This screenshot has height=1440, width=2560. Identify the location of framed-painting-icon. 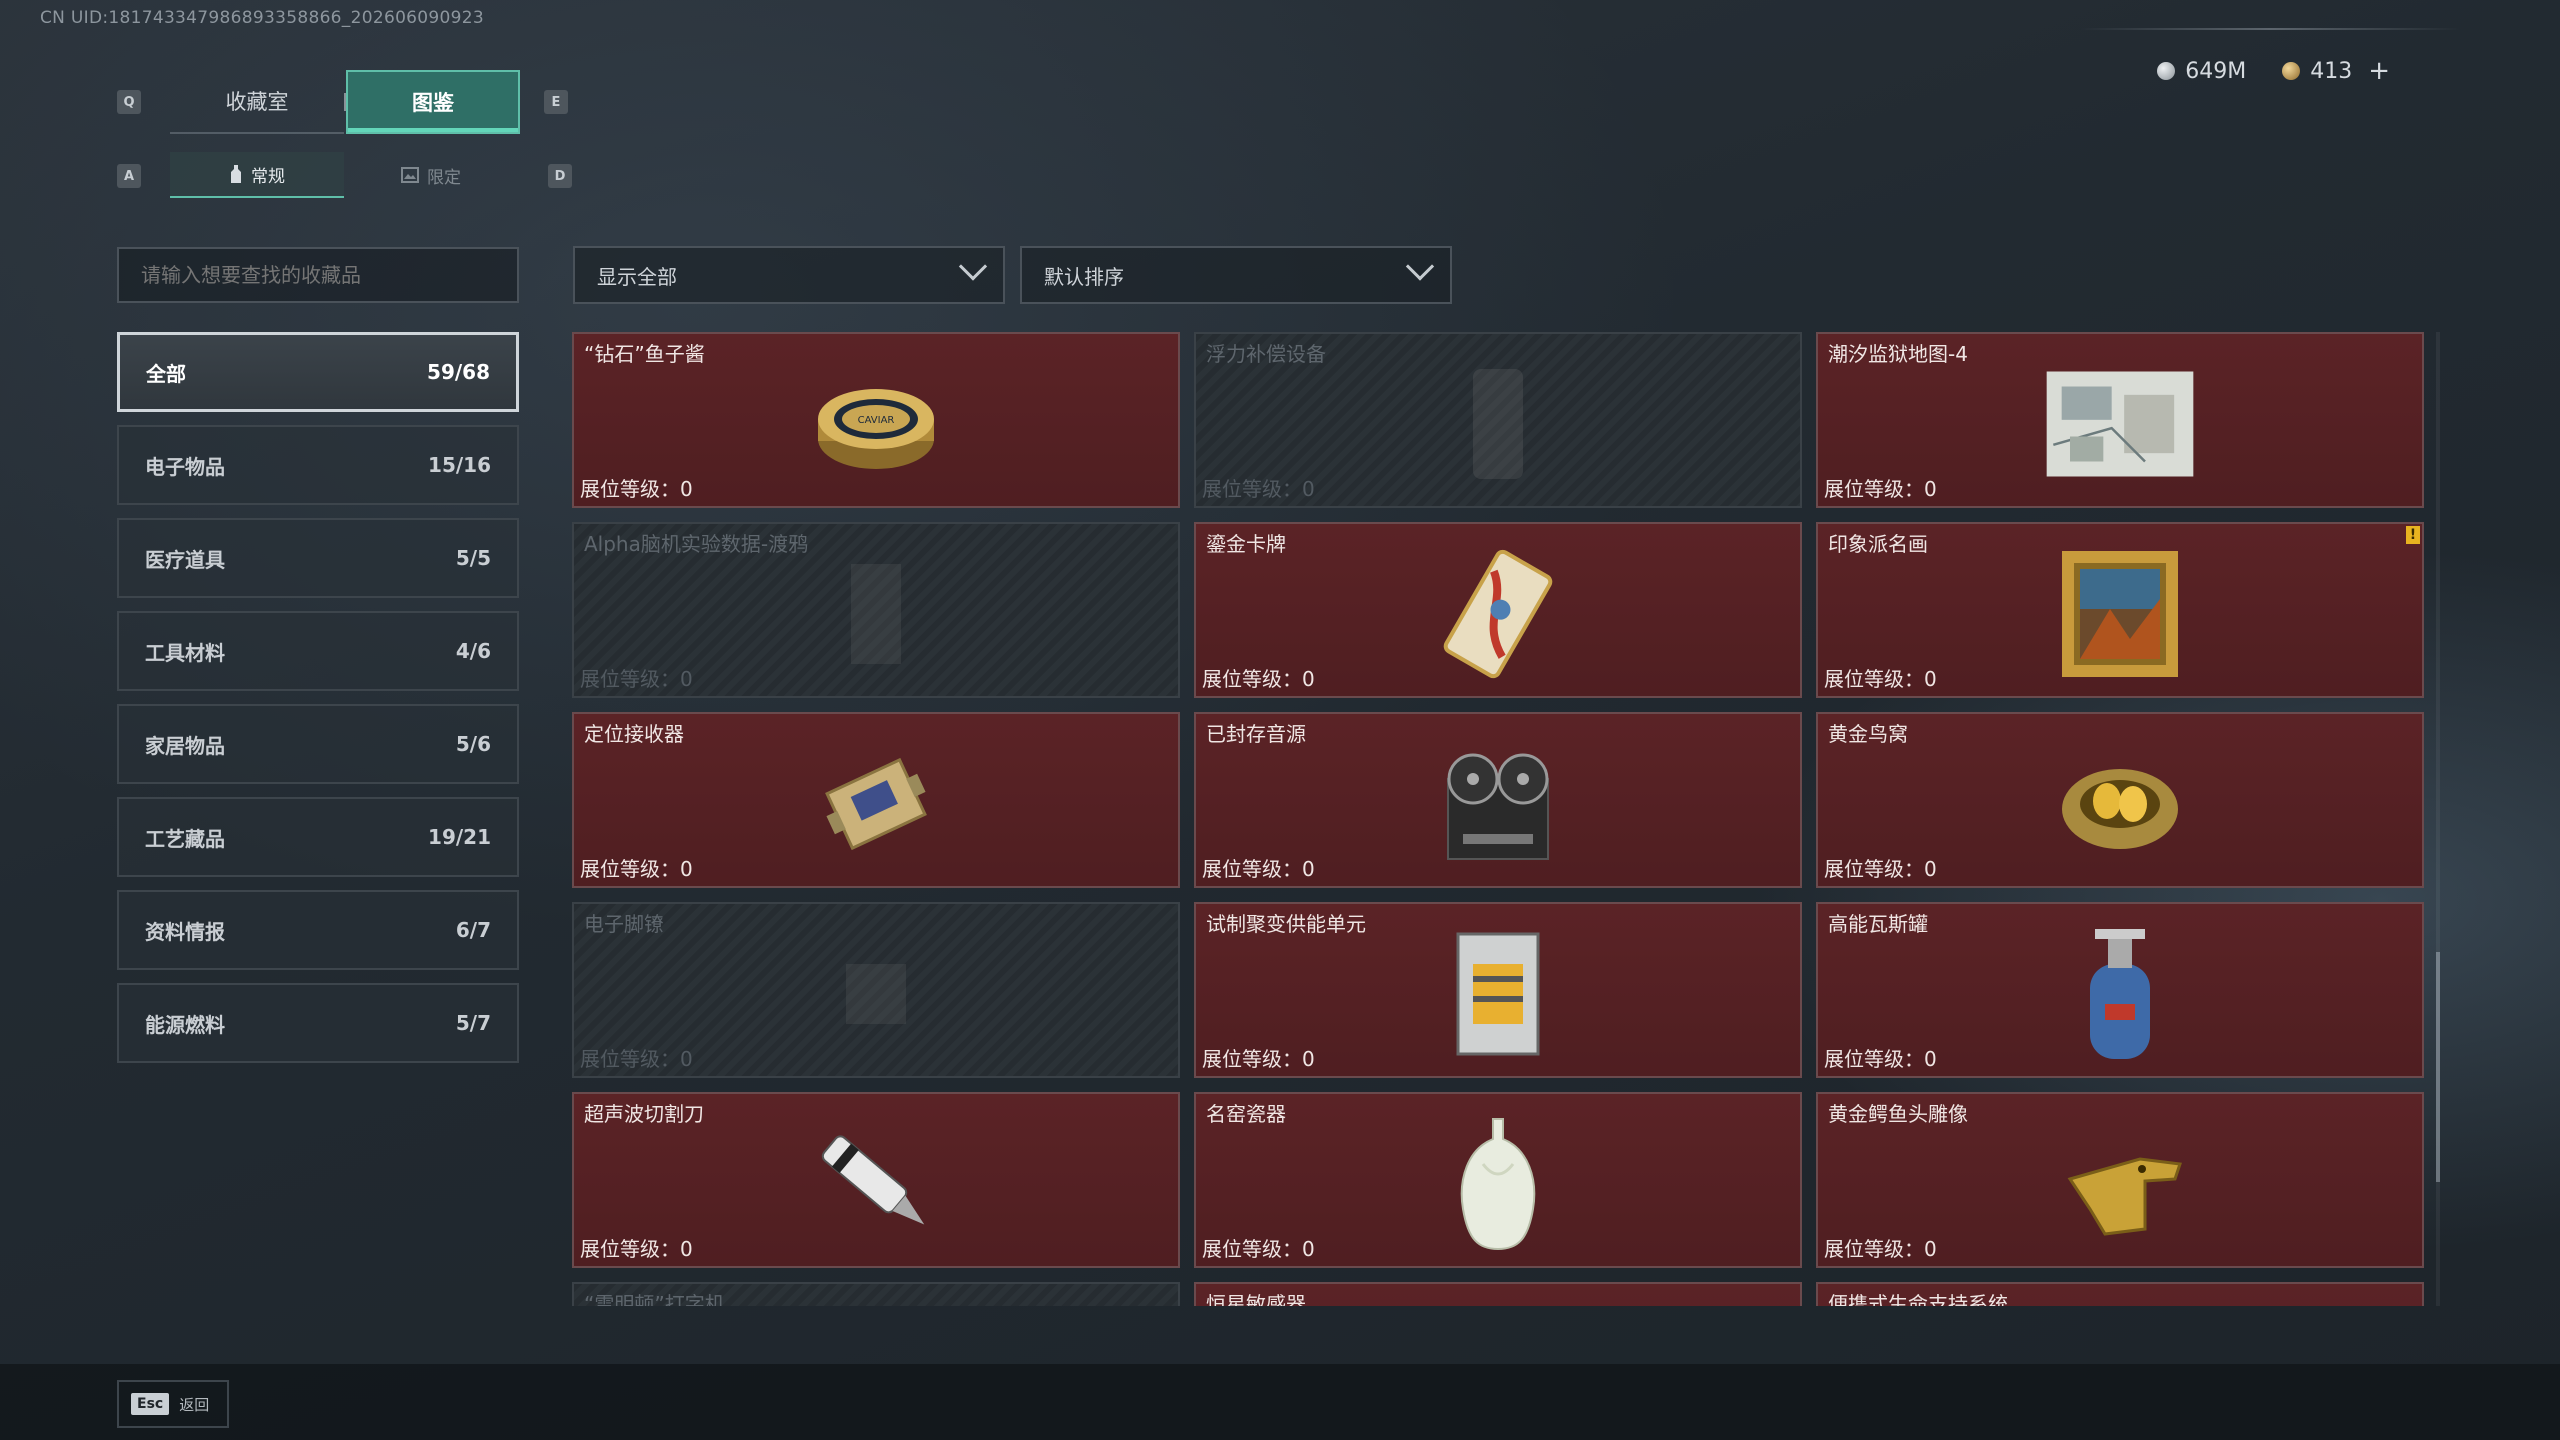
(2120, 614).